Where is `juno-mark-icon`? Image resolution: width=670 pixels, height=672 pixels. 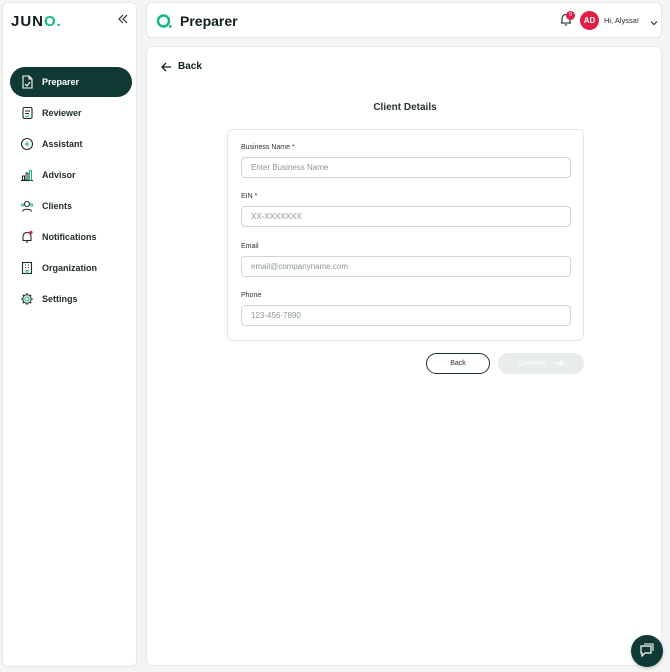
juno-mark-icon is located at coordinates (164, 21).